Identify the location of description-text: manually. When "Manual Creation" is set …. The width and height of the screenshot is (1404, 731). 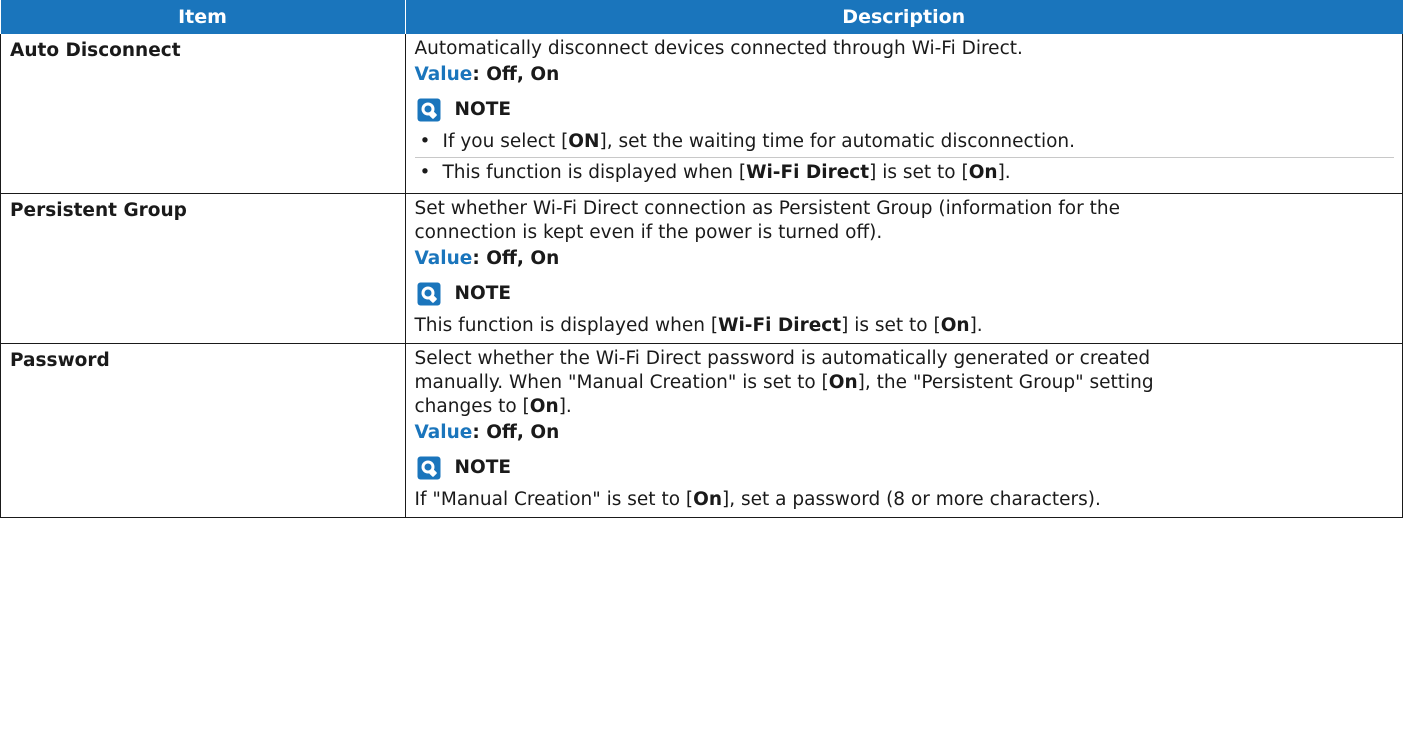
(784, 382).